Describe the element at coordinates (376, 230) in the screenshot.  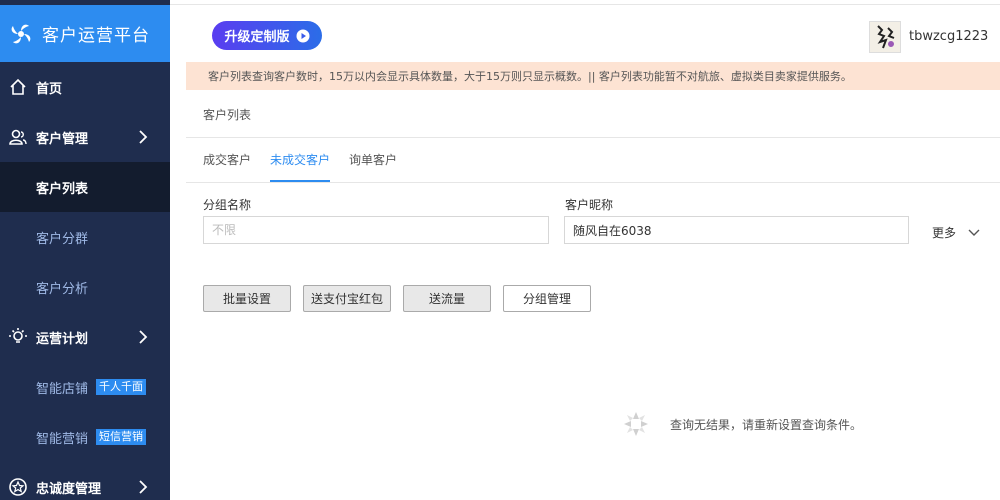
I see `group-name-input` at that location.